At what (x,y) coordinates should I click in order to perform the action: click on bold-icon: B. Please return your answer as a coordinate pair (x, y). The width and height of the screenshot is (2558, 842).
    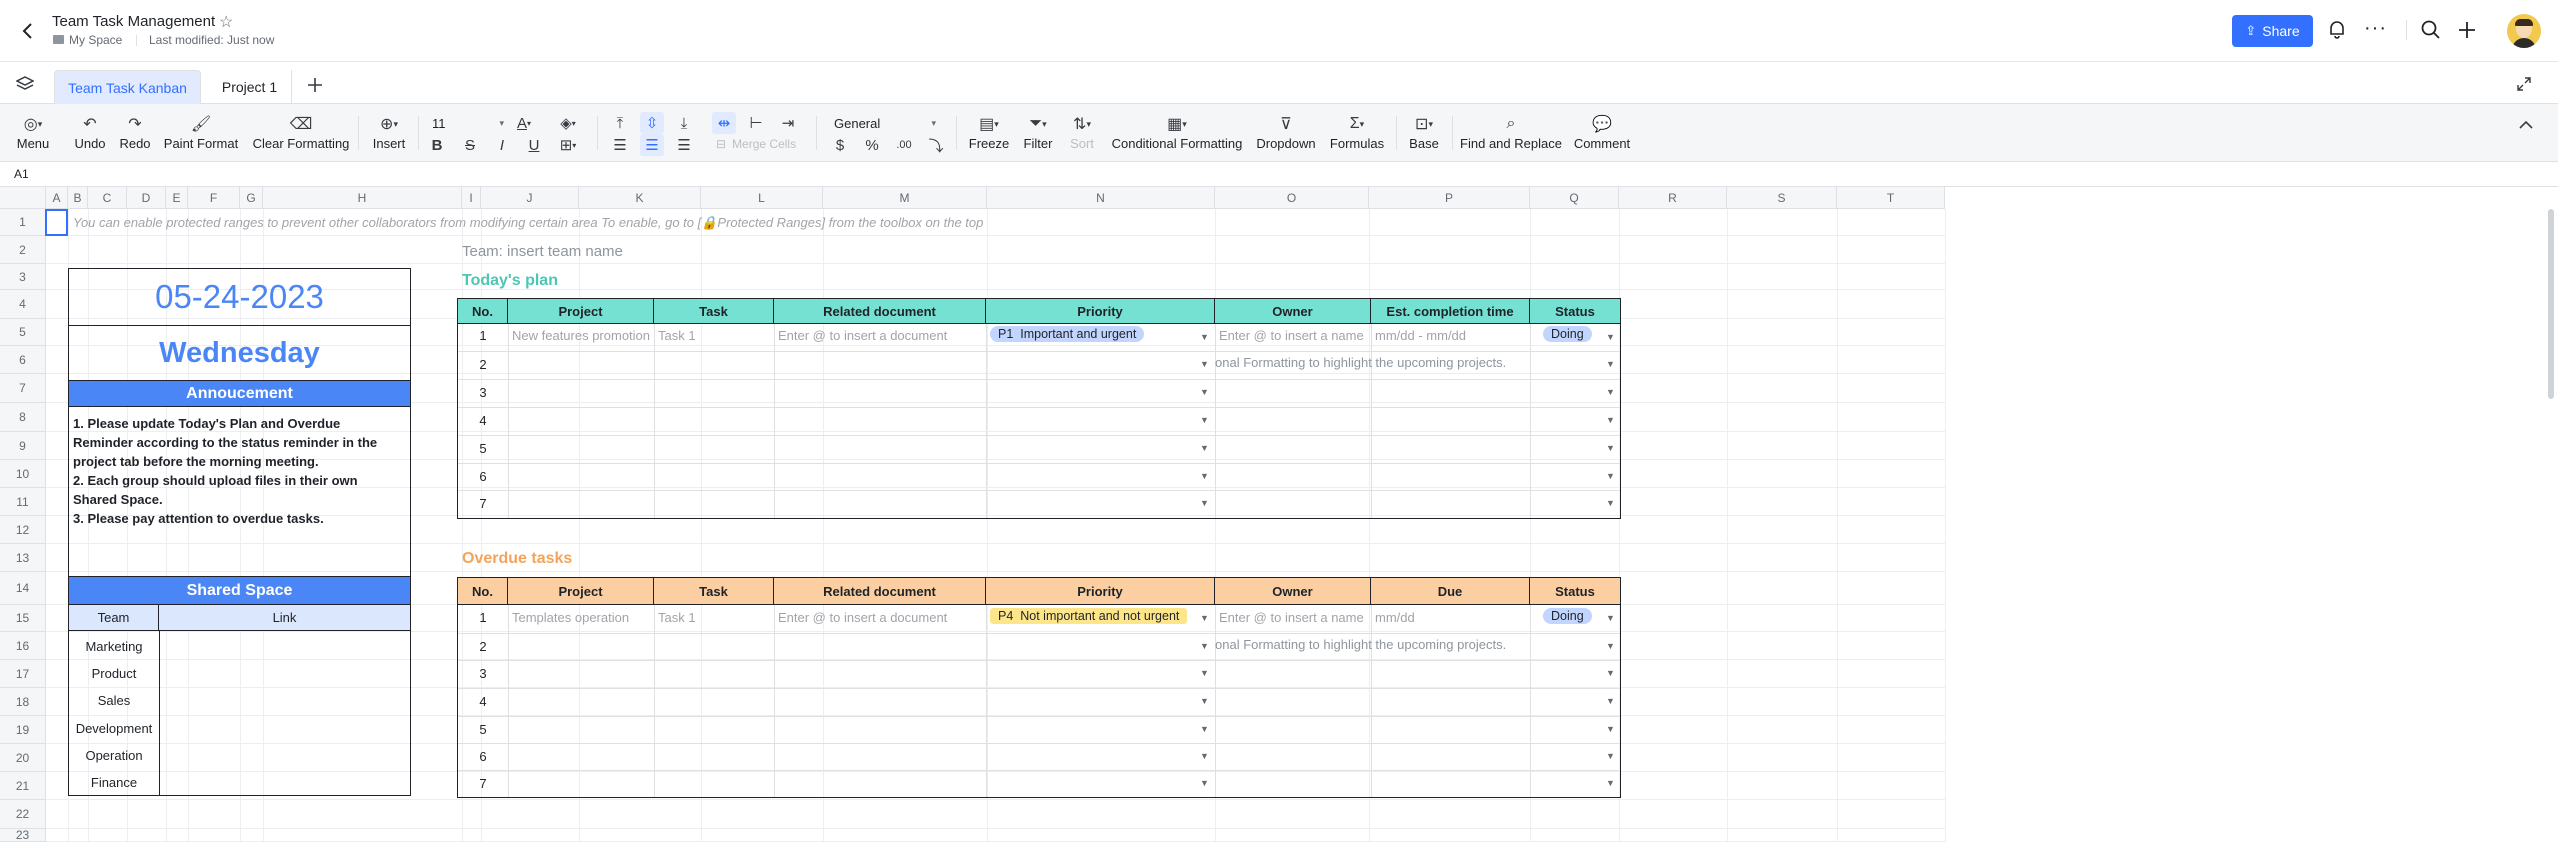
    Looking at the image, I should click on (437, 145).